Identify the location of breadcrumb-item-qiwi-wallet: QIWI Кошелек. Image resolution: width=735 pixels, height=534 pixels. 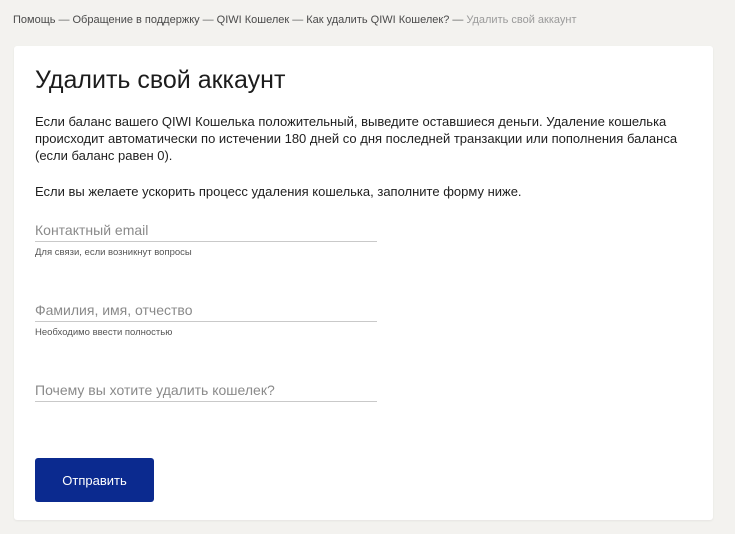
(253, 20).